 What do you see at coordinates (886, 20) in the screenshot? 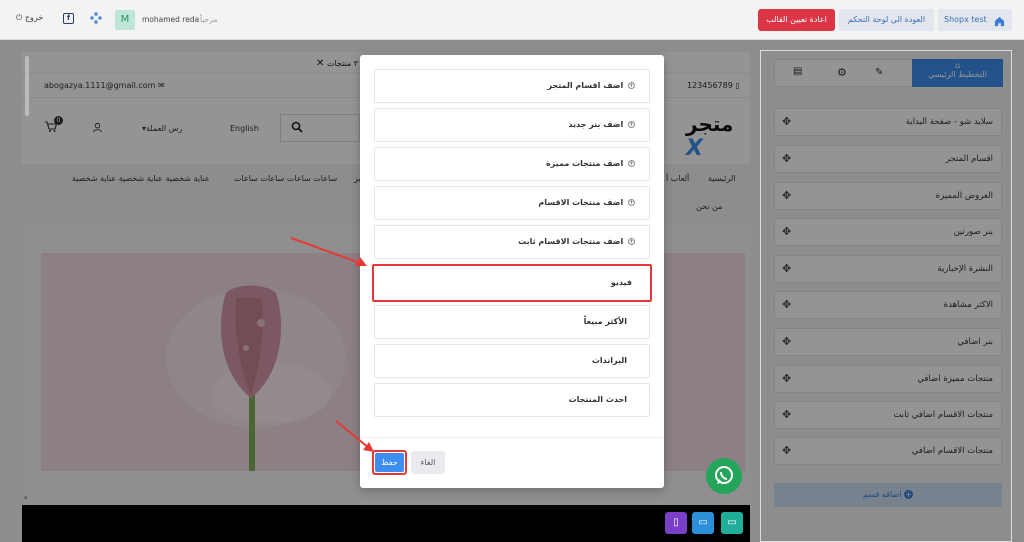
I see `back-to-dashboard-button: العودة الي لوحة التحكم` at bounding box center [886, 20].